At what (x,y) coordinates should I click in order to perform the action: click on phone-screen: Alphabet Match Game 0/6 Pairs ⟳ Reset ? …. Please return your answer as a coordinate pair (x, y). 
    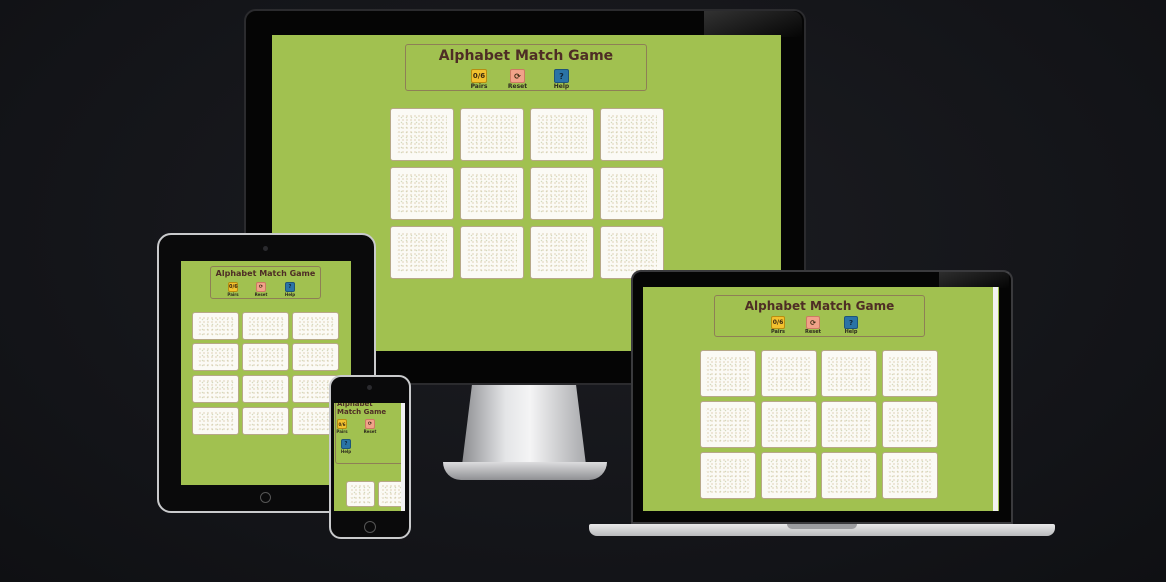
    Looking at the image, I should click on (369, 457).